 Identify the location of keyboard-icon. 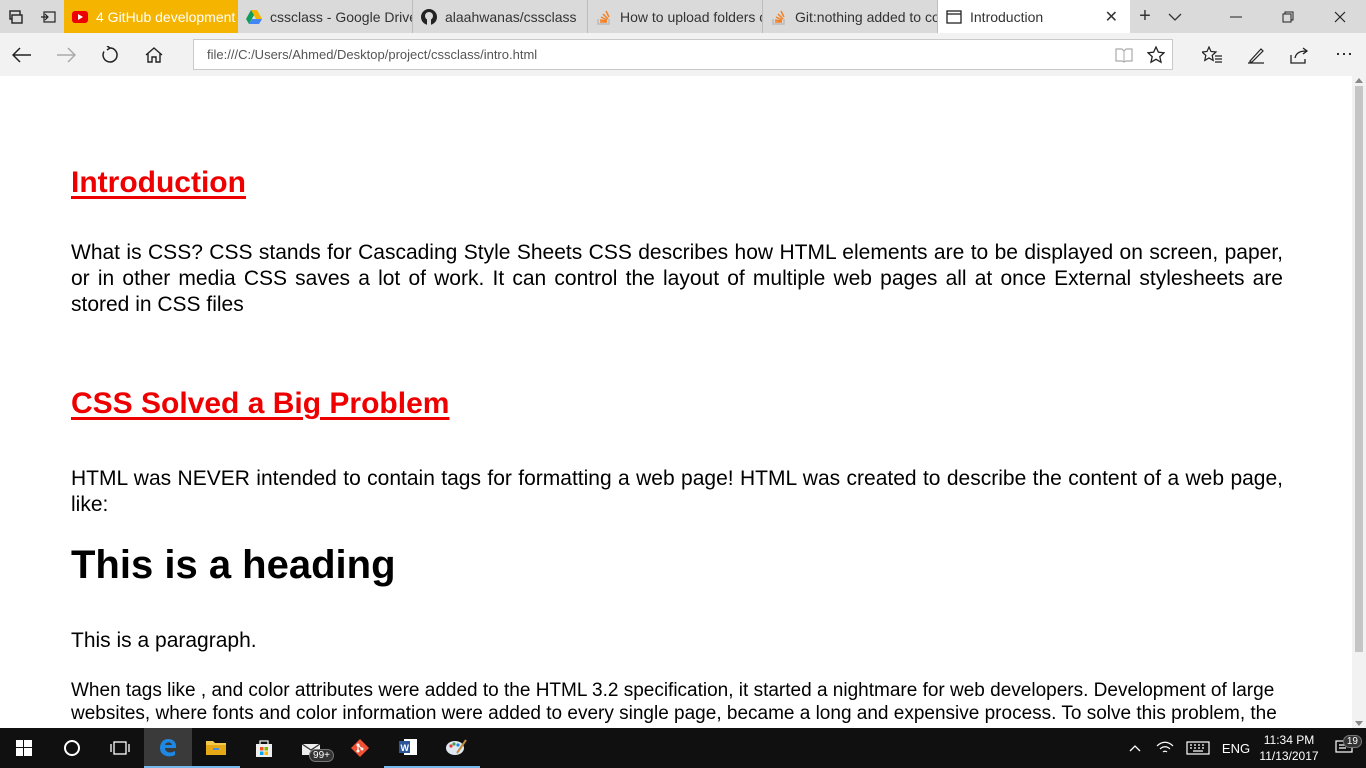
(1198, 748).